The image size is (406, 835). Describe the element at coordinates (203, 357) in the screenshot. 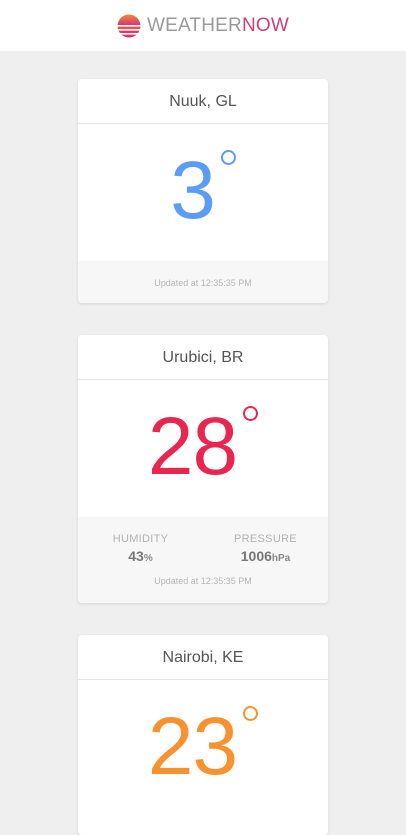

I see `city-name: Urubici, BR` at that location.